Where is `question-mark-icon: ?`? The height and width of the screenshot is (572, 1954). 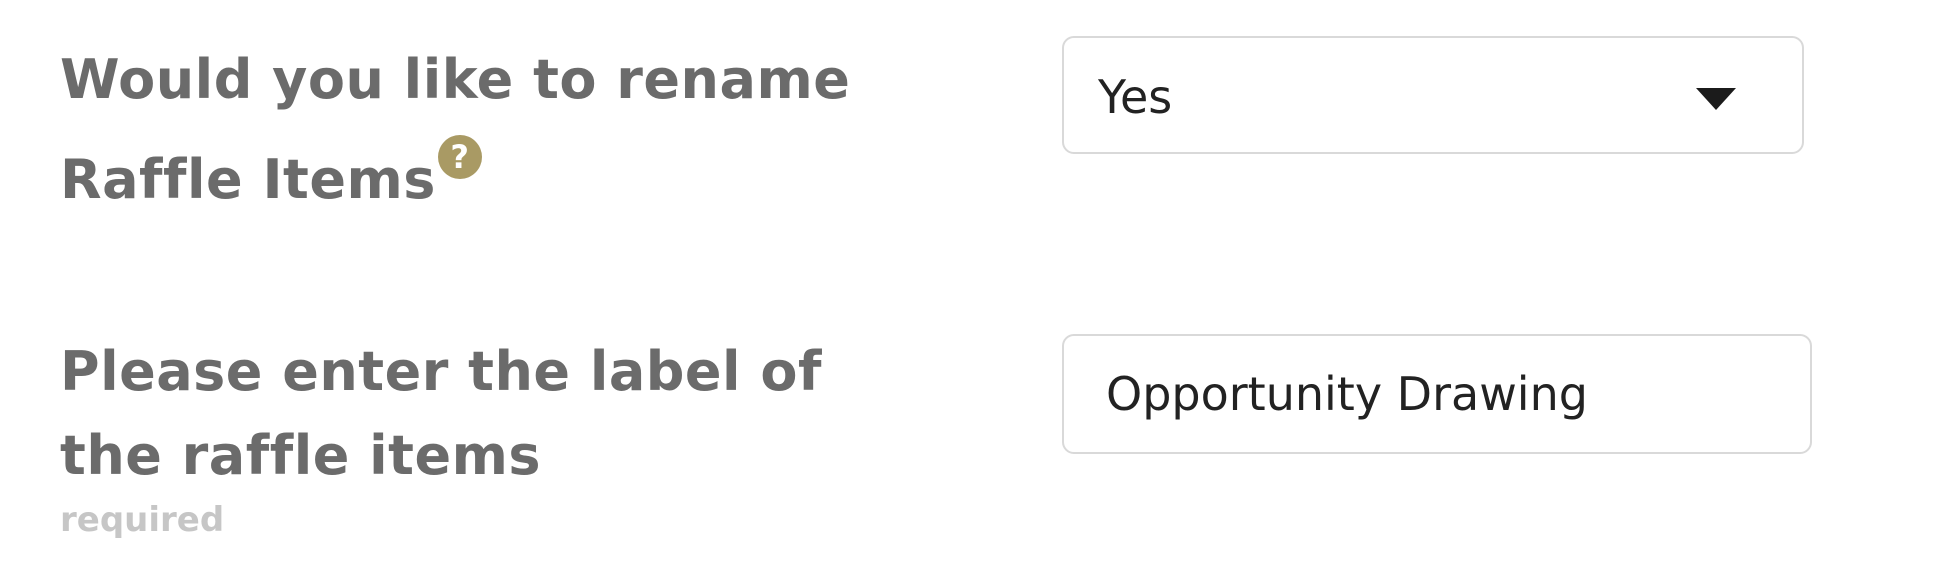
question-mark-icon: ? is located at coordinates (459, 157).